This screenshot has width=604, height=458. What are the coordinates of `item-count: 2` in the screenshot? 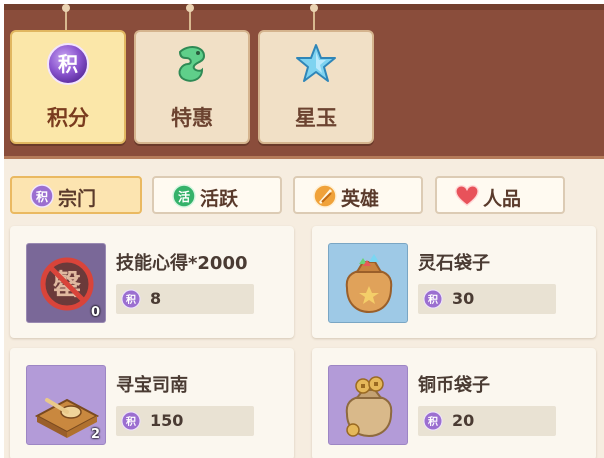 It's located at (95, 434).